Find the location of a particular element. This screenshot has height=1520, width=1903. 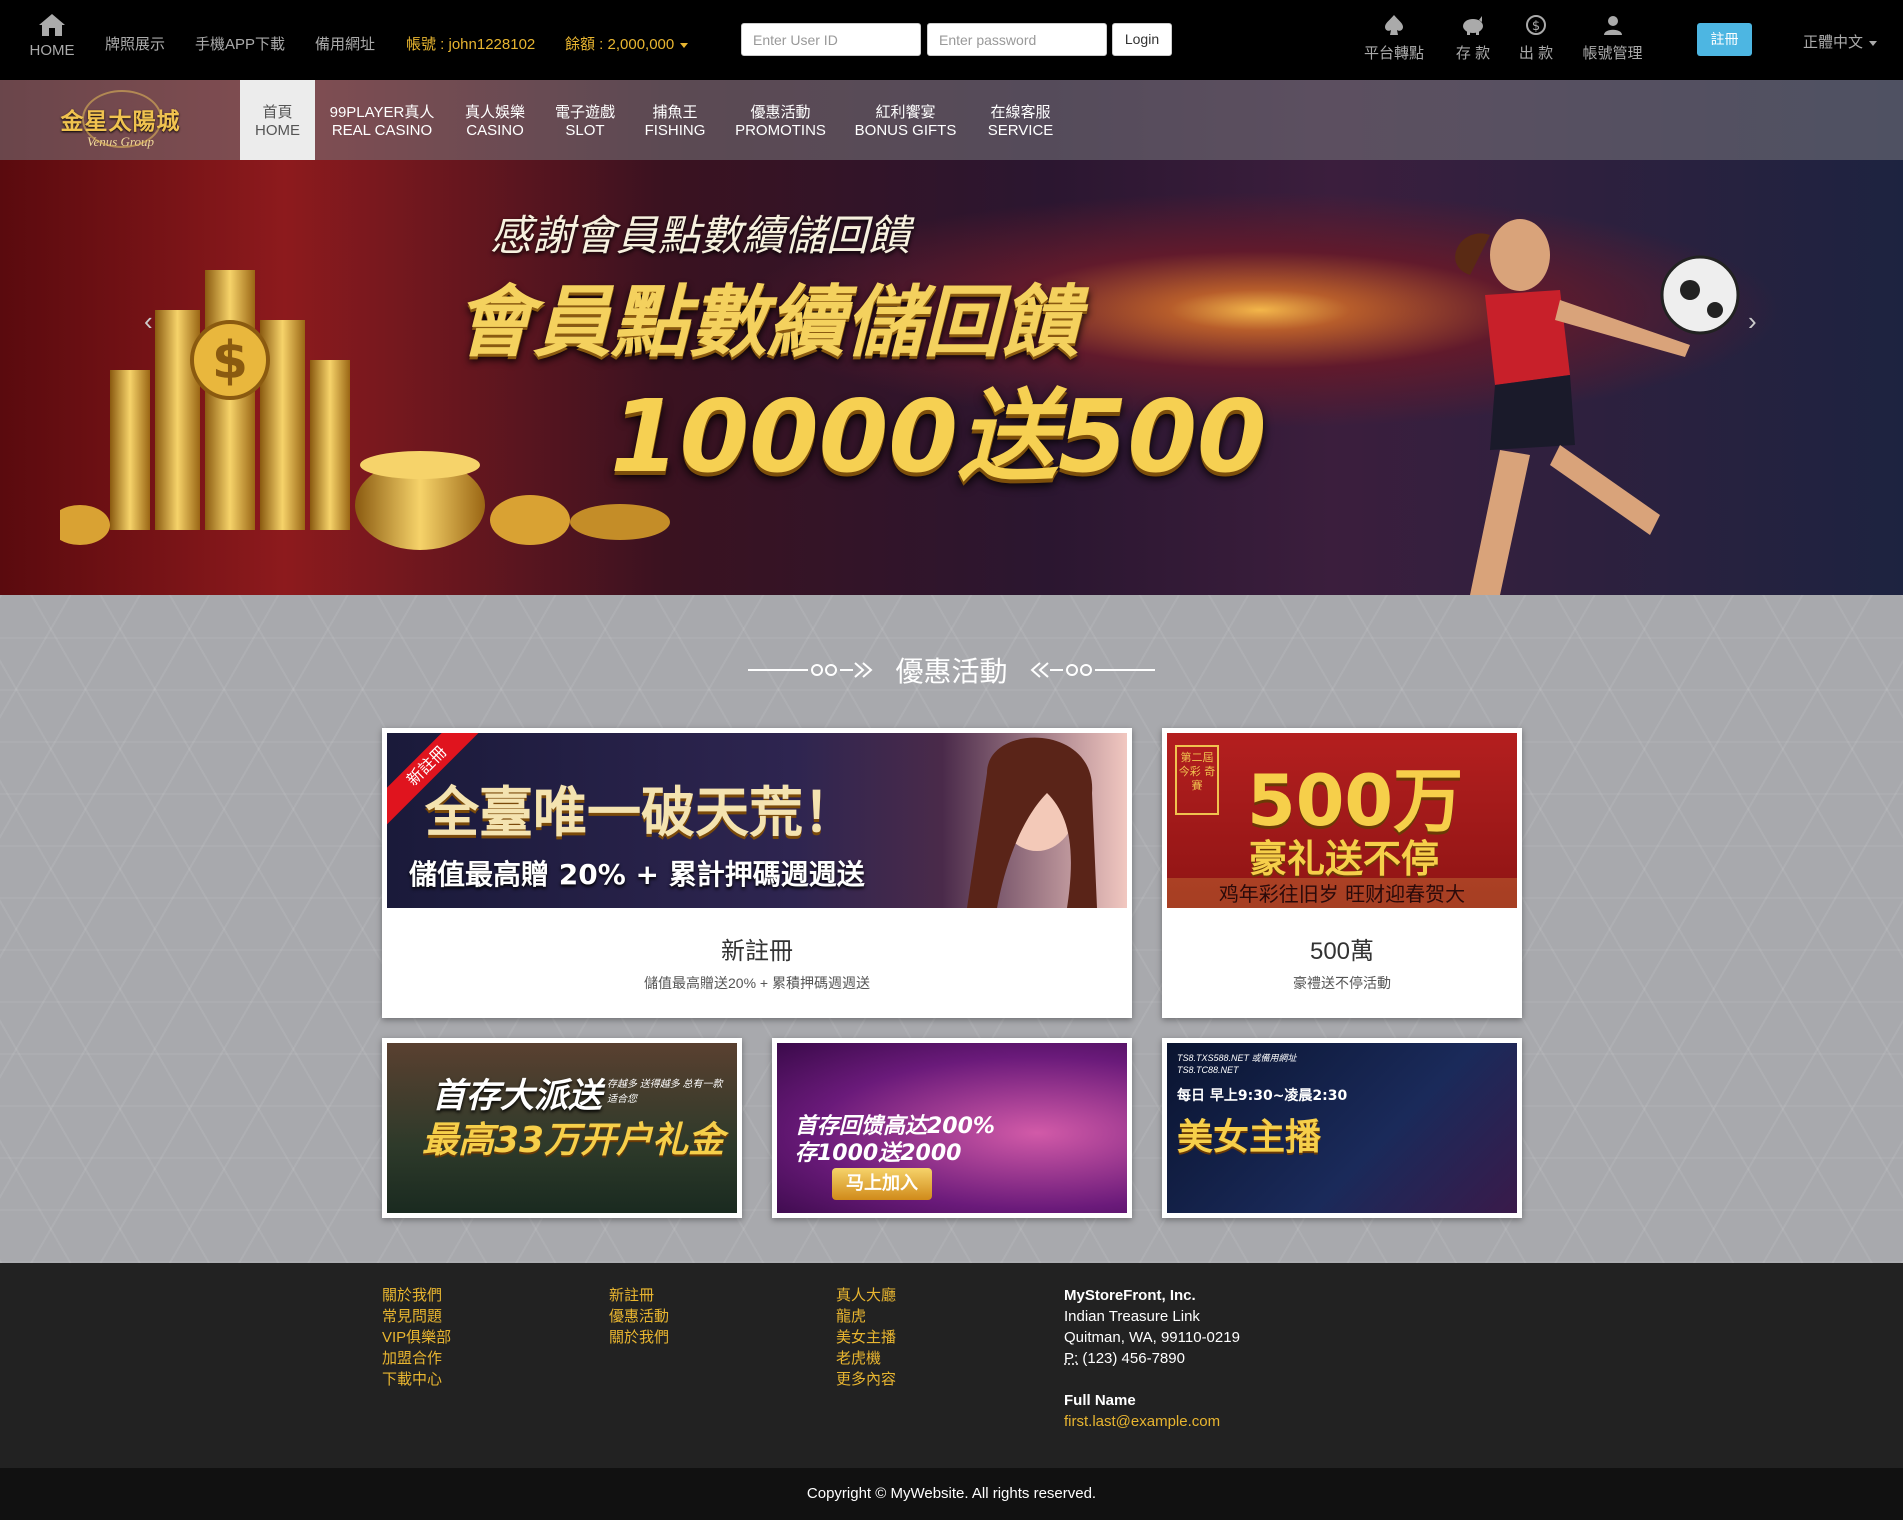

section-title: 優惠活動 is located at coordinates (951, 671).